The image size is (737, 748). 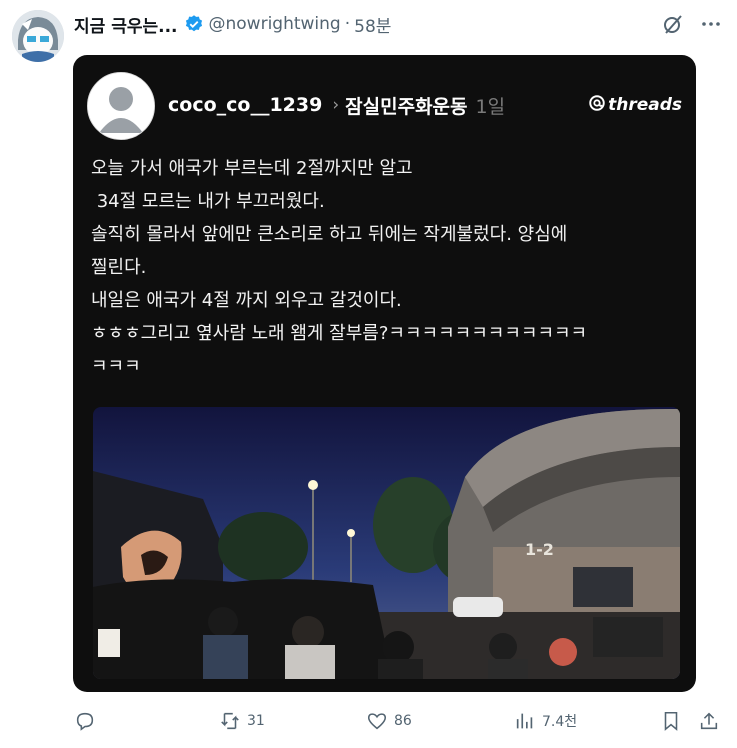 I want to click on handle: @nowrightwing, so click(x=275, y=24).